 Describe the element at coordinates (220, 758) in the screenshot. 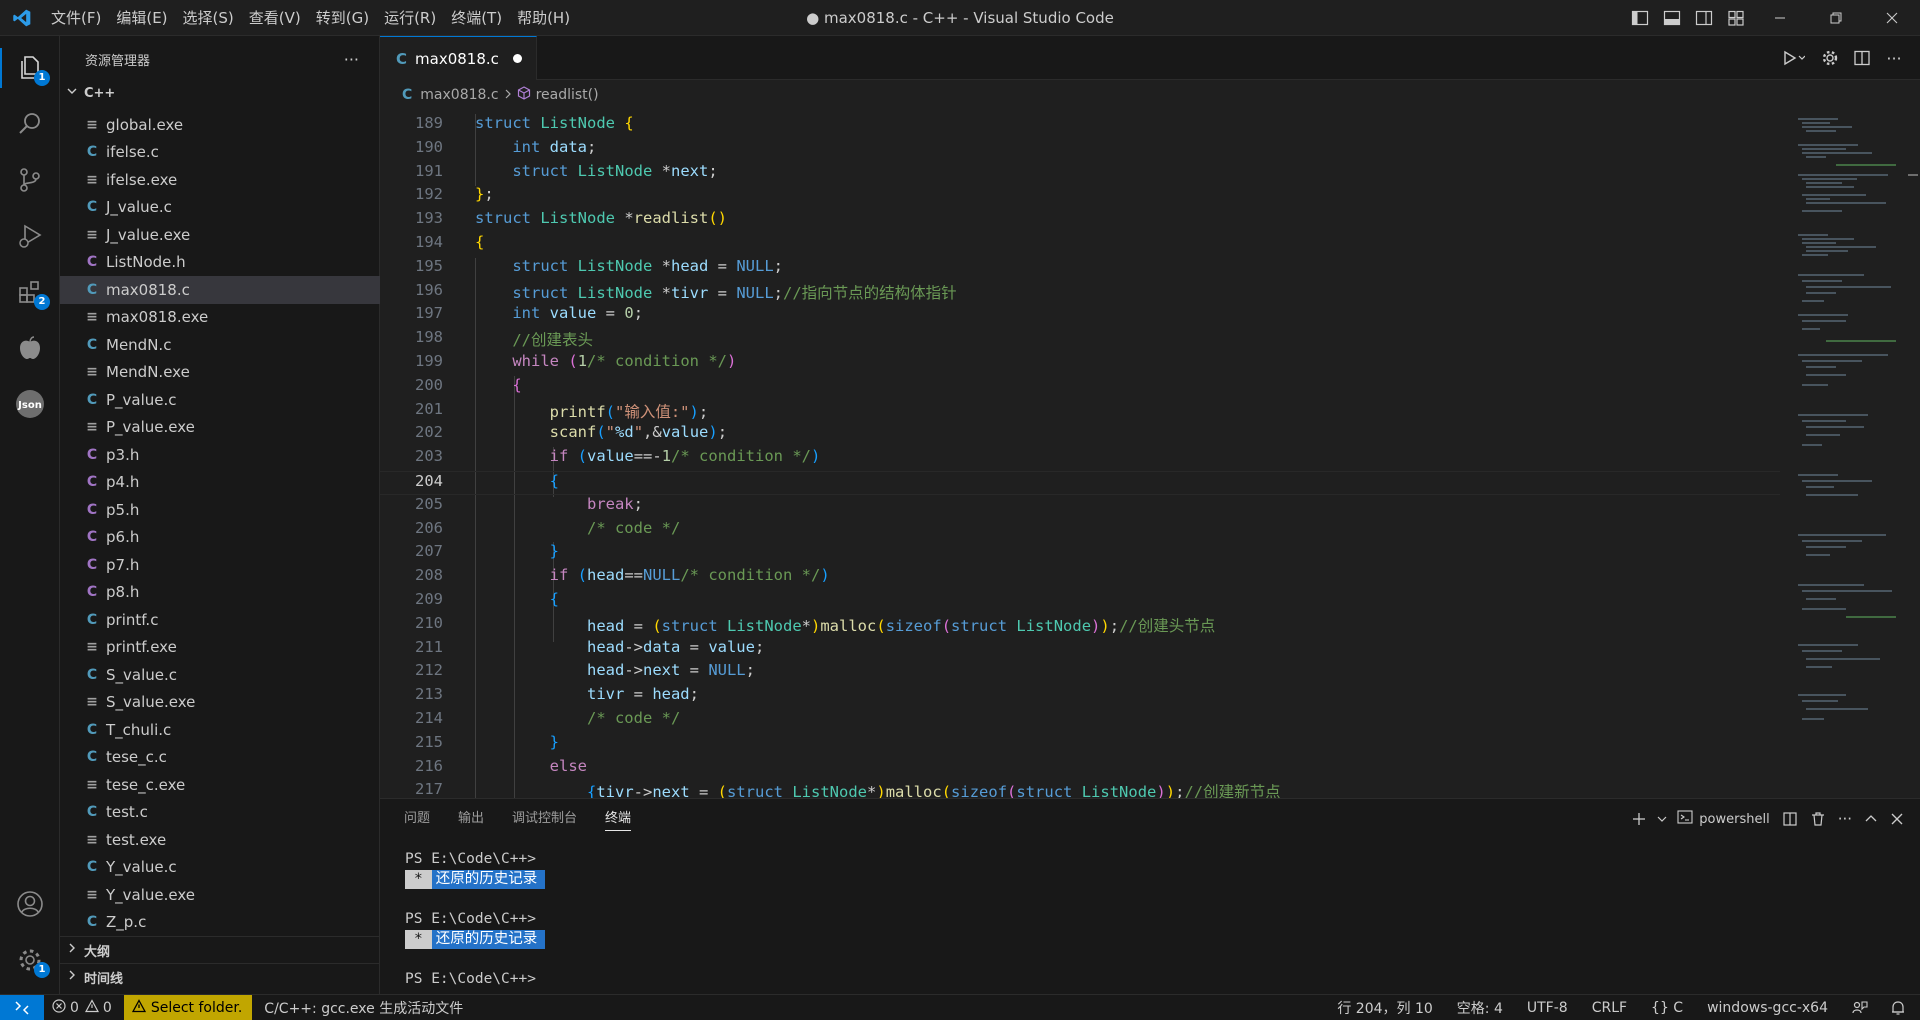

I see `file-item: Ctese_c.c` at that location.